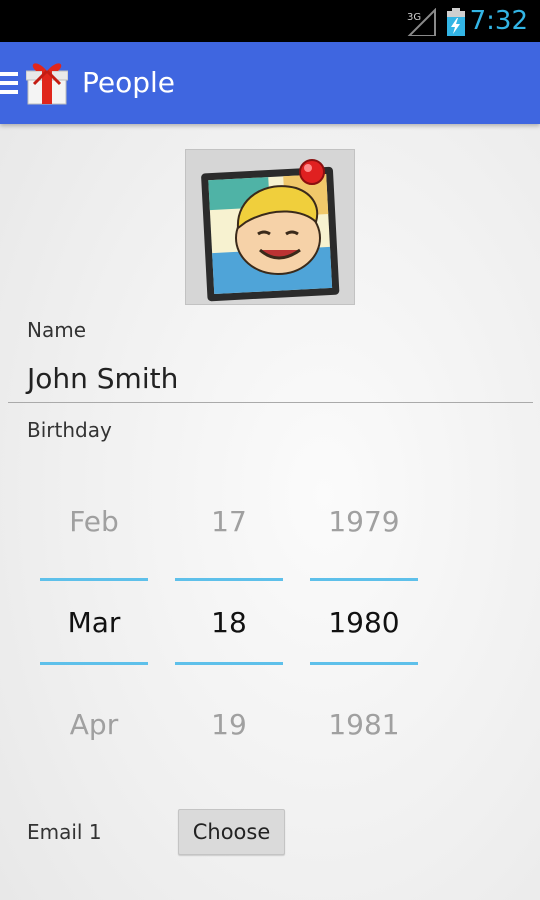 The height and width of the screenshot is (900, 540). I want to click on year-next: 1981, so click(364, 725).